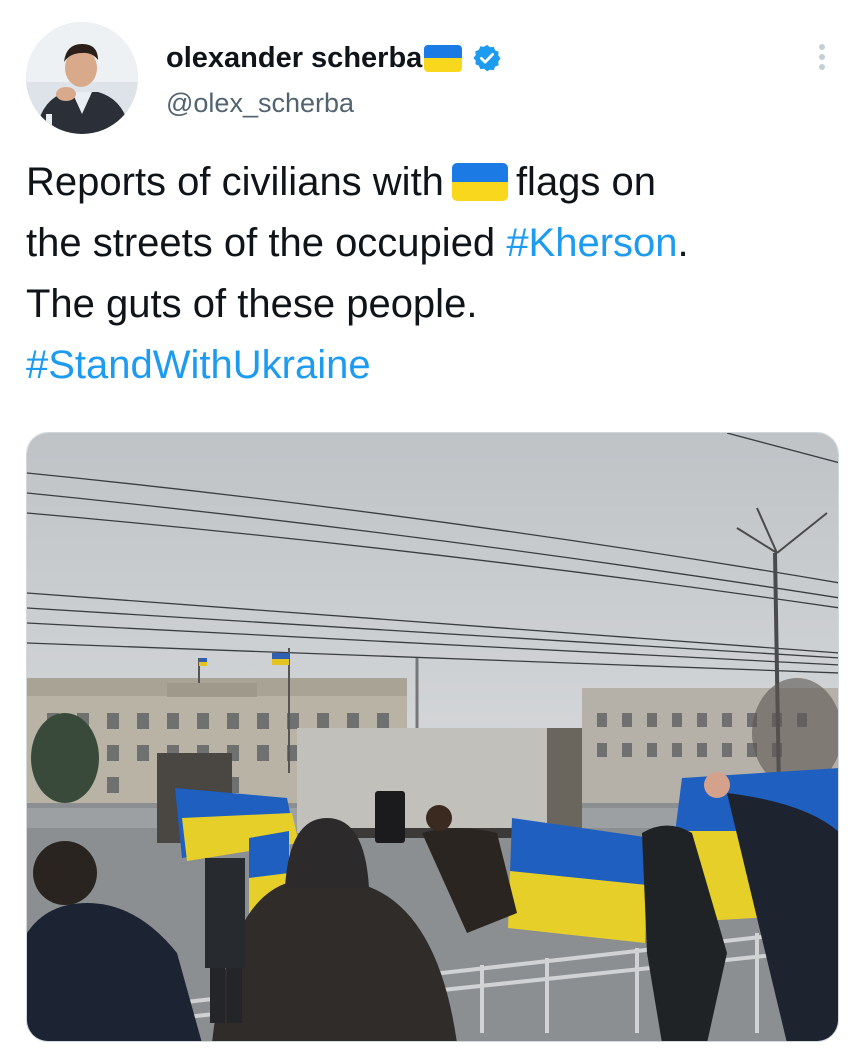 Image resolution: width=864 pixels, height=1064 pixels. I want to click on tweet-line-4: #StandWithUkraine, so click(436, 365).